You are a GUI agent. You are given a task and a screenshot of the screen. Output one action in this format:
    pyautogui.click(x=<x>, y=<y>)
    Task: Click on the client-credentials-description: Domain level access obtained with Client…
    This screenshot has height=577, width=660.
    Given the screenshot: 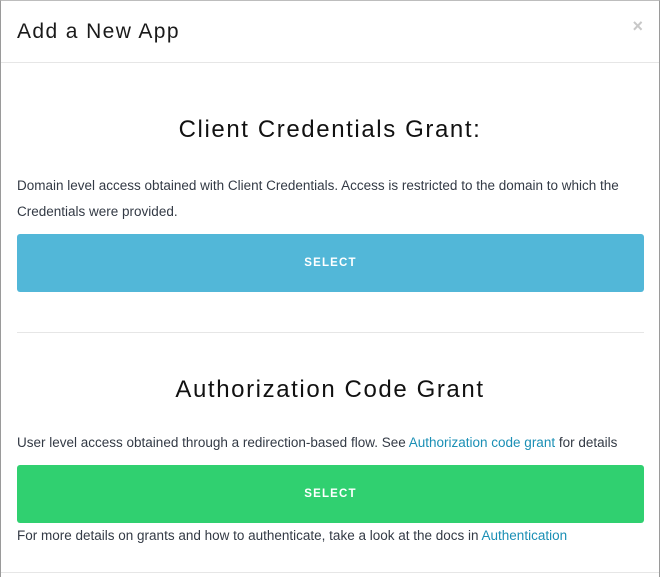 What is the action you would take?
    pyautogui.click(x=318, y=198)
    